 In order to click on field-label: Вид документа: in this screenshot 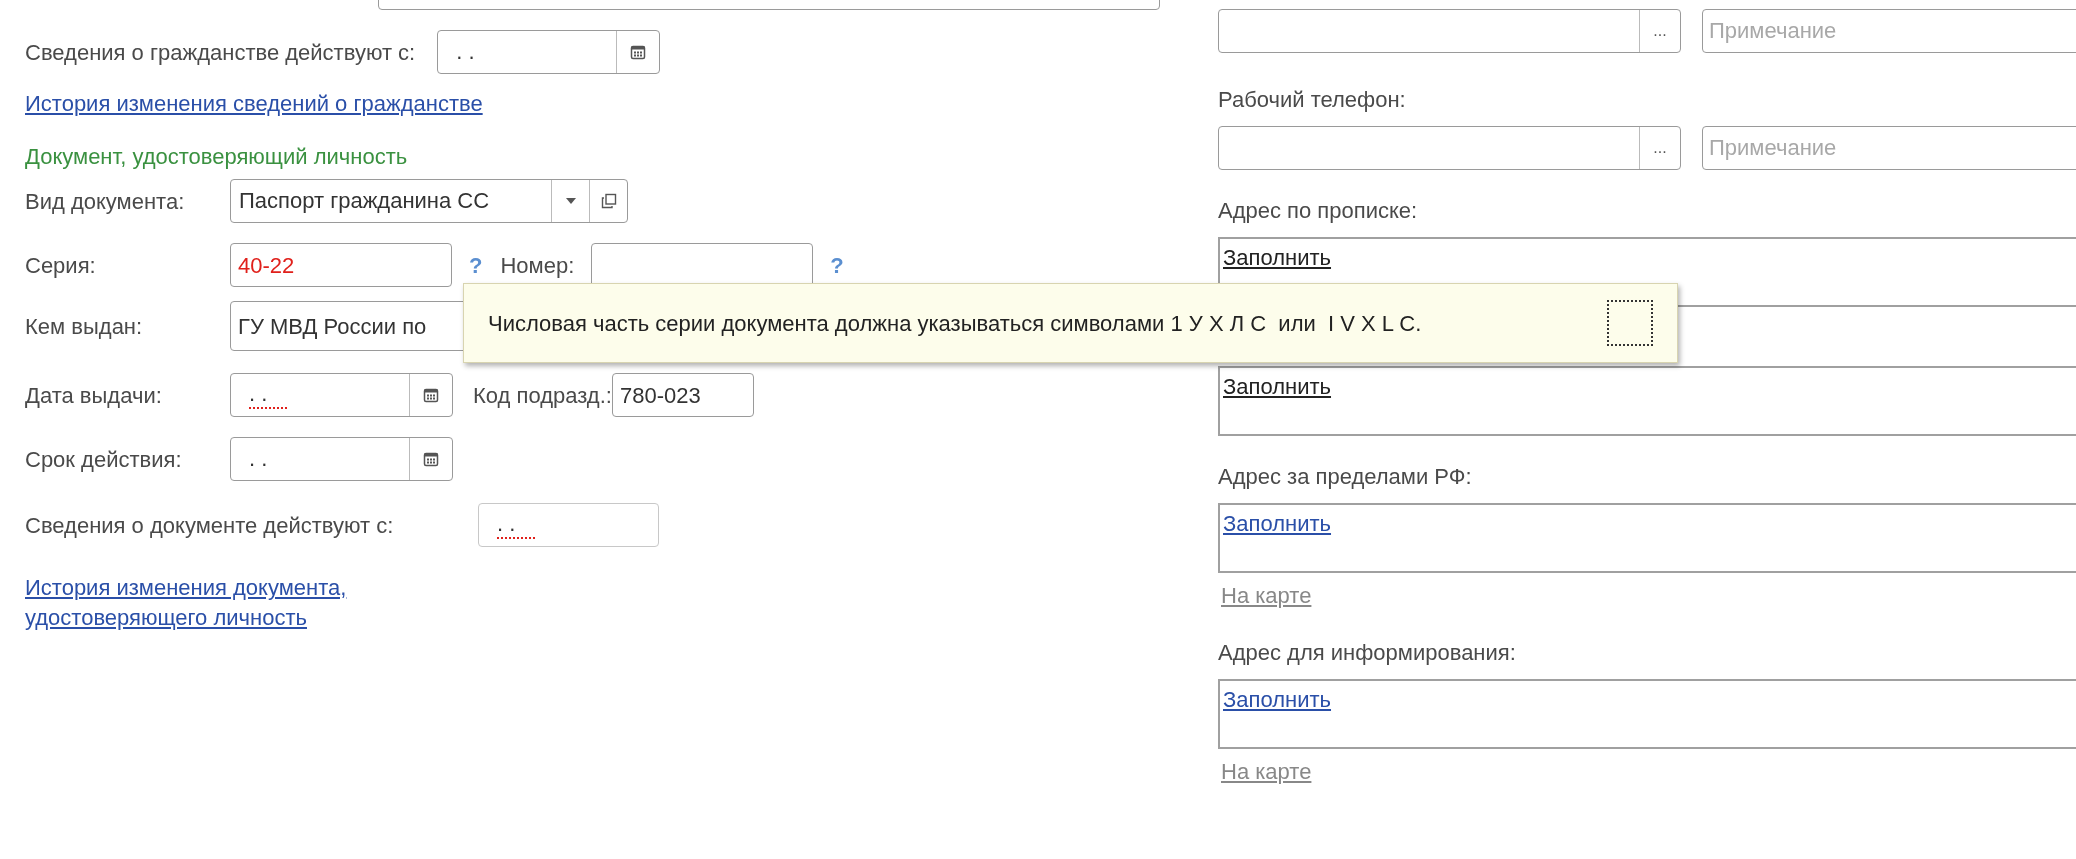, I will do `click(105, 201)`.